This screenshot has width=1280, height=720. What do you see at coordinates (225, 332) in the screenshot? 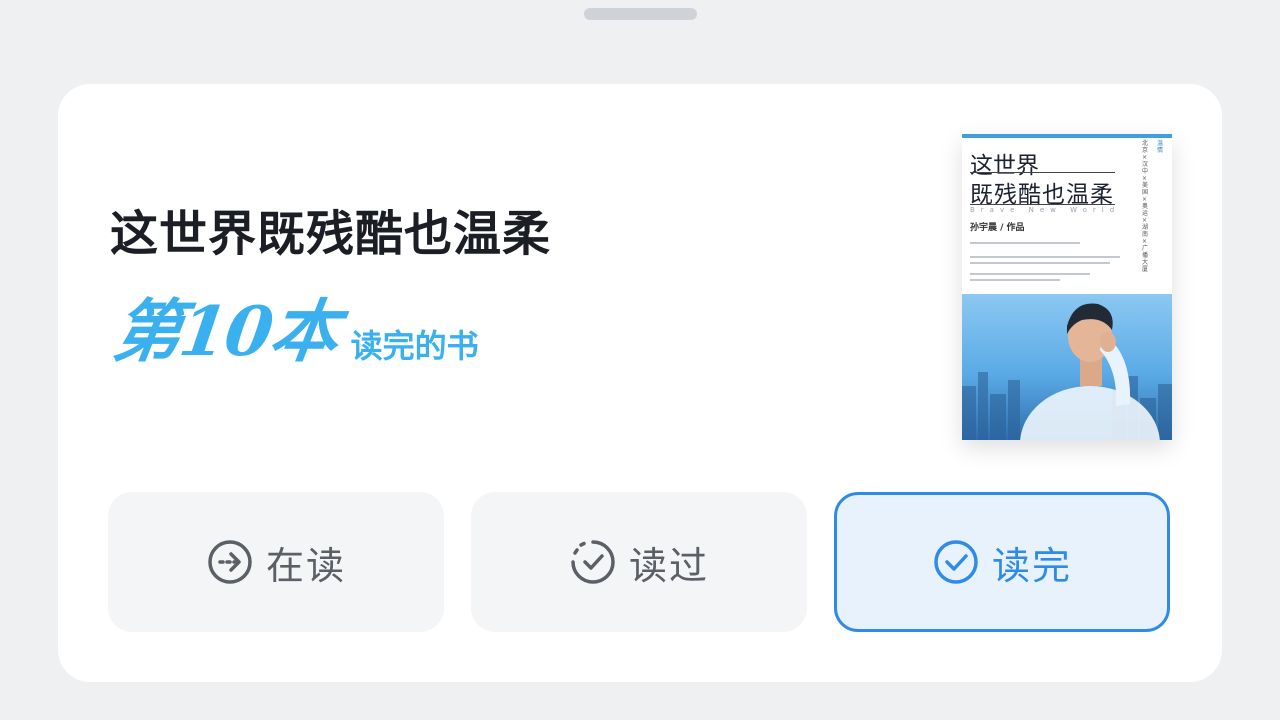
I see `milestone-count: 第10本` at bounding box center [225, 332].